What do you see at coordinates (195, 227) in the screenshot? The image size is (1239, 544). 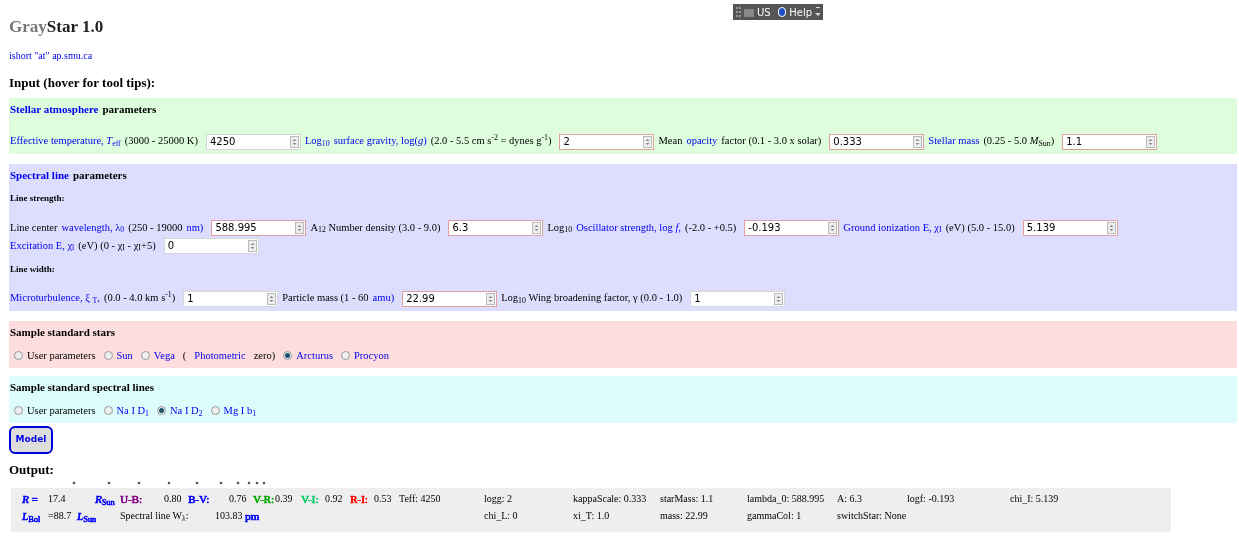 I see `tooltip-link: nm)` at bounding box center [195, 227].